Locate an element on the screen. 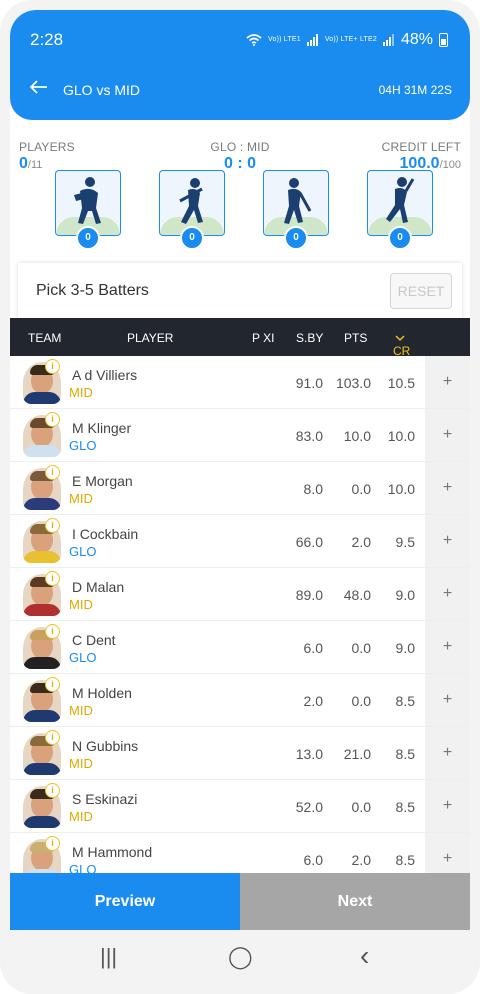 The width and height of the screenshot is (480, 994). header-playing-xi: P XI is located at coordinates (263, 338).